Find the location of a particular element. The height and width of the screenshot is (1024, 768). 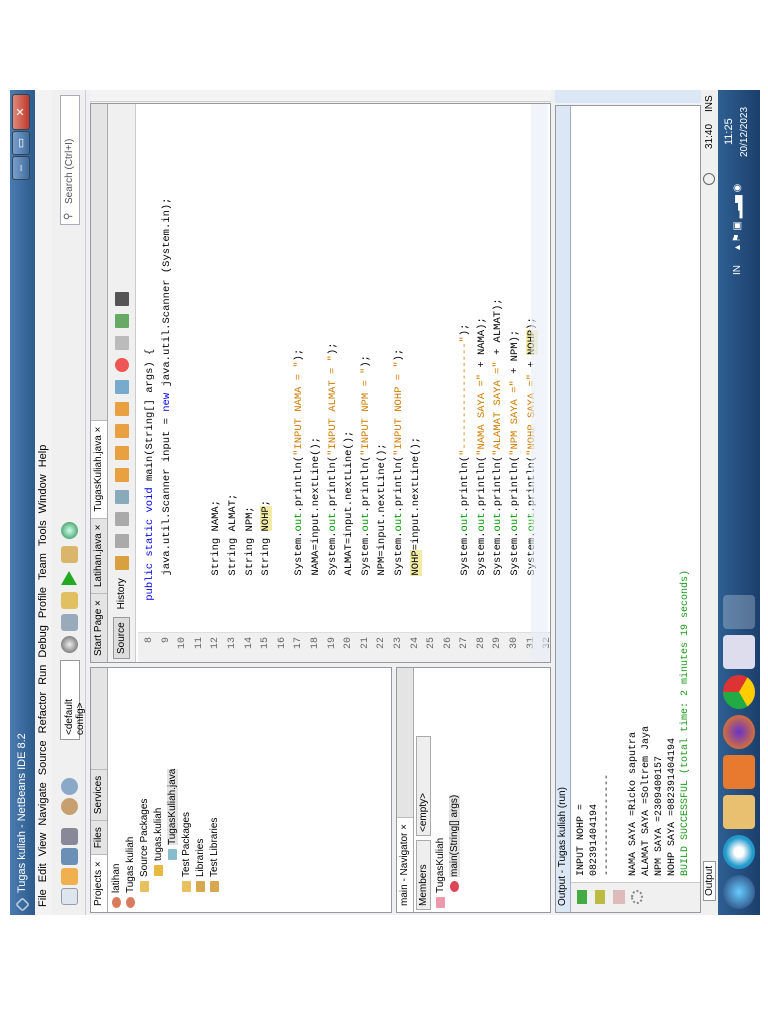

tree-node-libraries: Libraries is located at coordinates (202, 790).